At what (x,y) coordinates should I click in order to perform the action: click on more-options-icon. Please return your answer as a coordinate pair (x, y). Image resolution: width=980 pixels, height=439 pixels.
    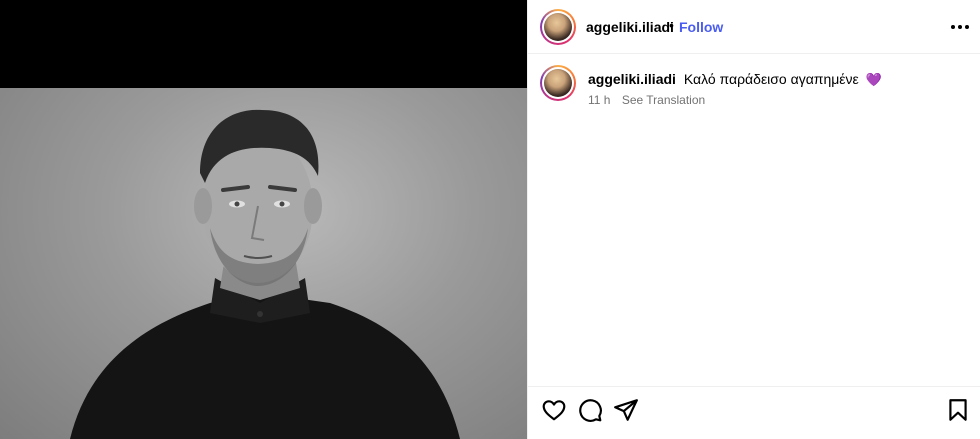
    Looking at the image, I should click on (960, 27).